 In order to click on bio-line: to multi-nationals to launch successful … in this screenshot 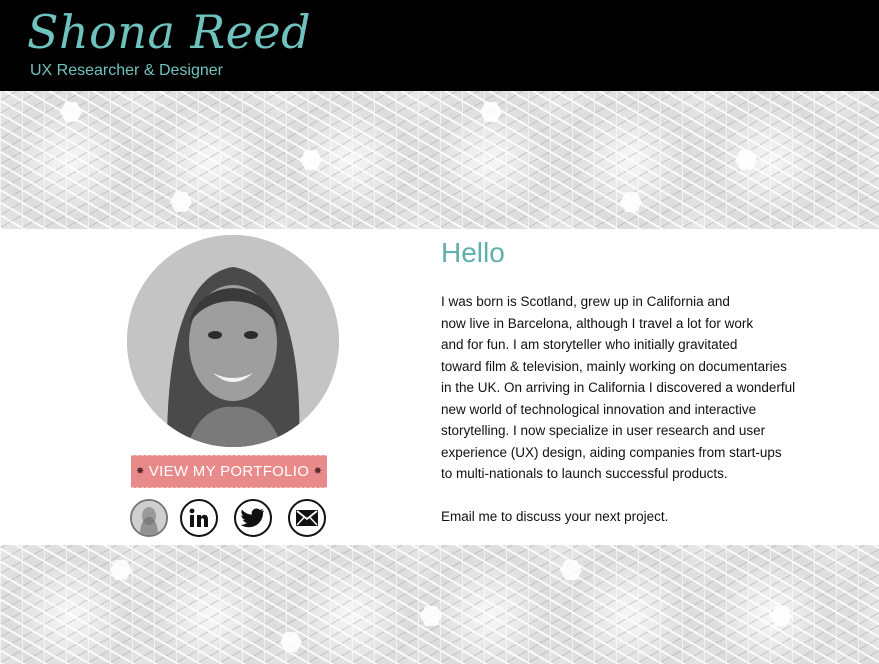, I will do `click(584, 473)`.